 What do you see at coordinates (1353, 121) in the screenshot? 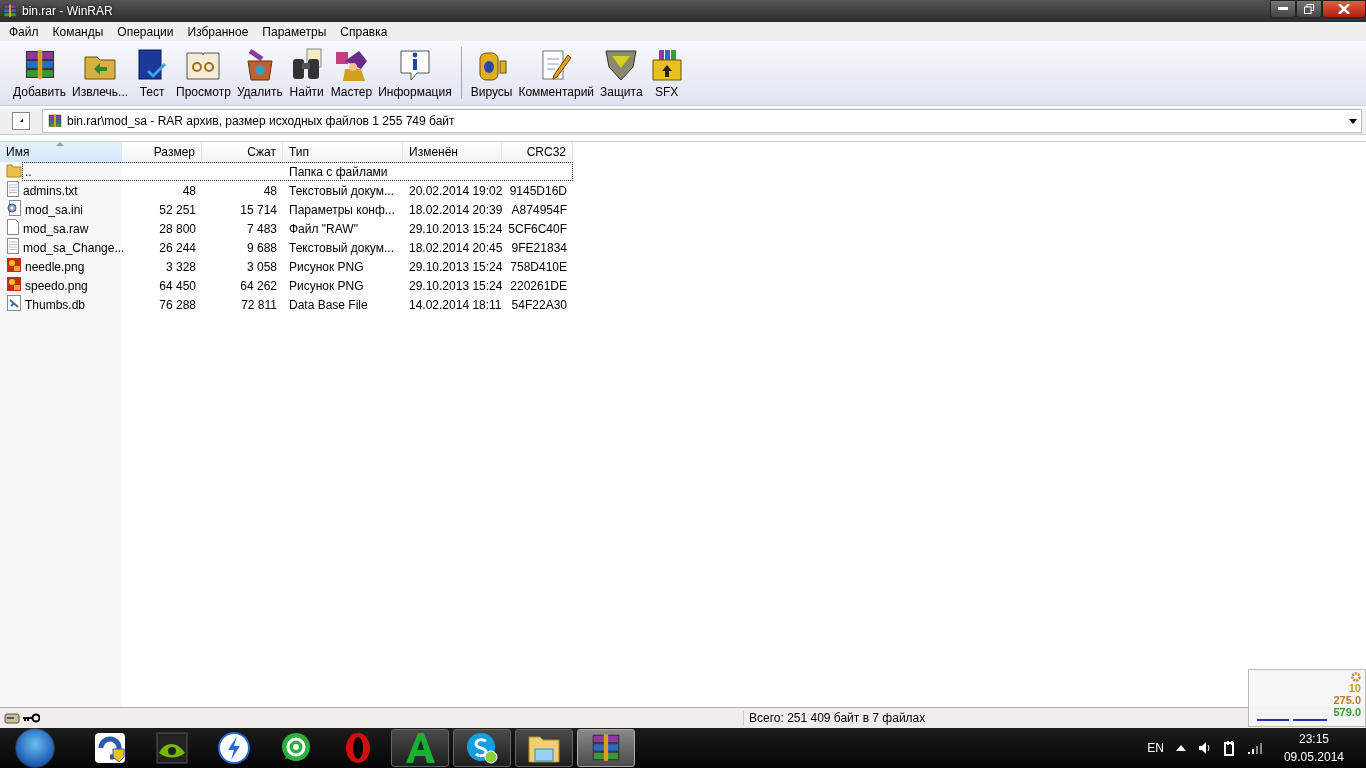
I see `dropdown-caret-icon` at bounding box center [1353, 121].